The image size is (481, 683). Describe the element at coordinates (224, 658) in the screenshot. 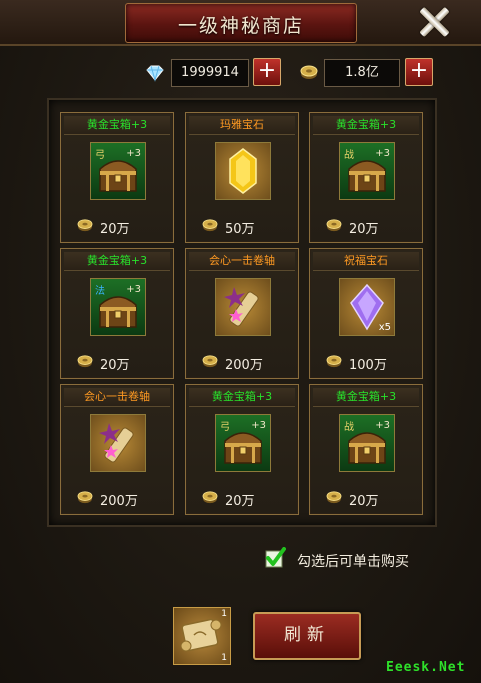

I see `scroll-count-bottom: 1` at that location.